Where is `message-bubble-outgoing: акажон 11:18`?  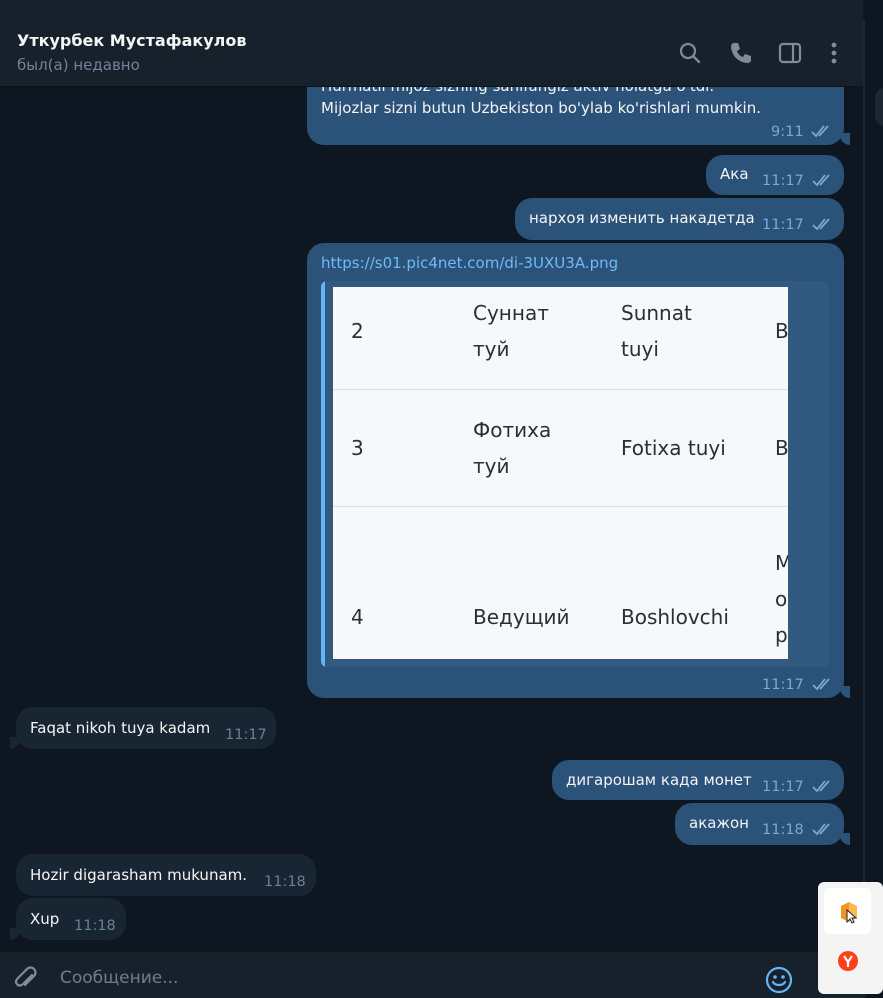
message-bubble-outgoing: акажон 11:18 is located at coordinates (762, 824).